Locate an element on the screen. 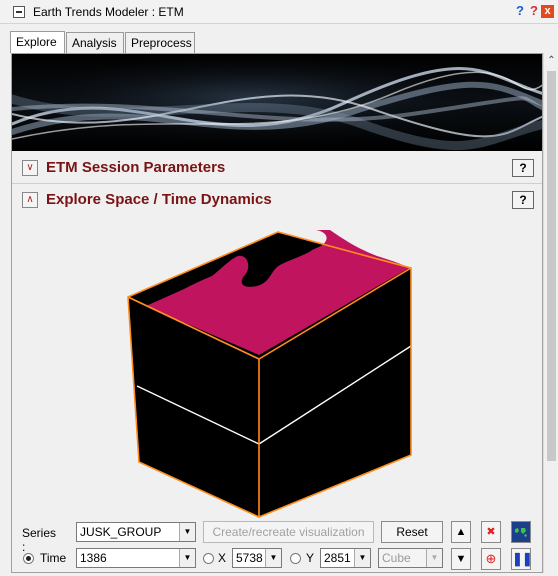  time-label: Time is located at coordinates (53, 558).